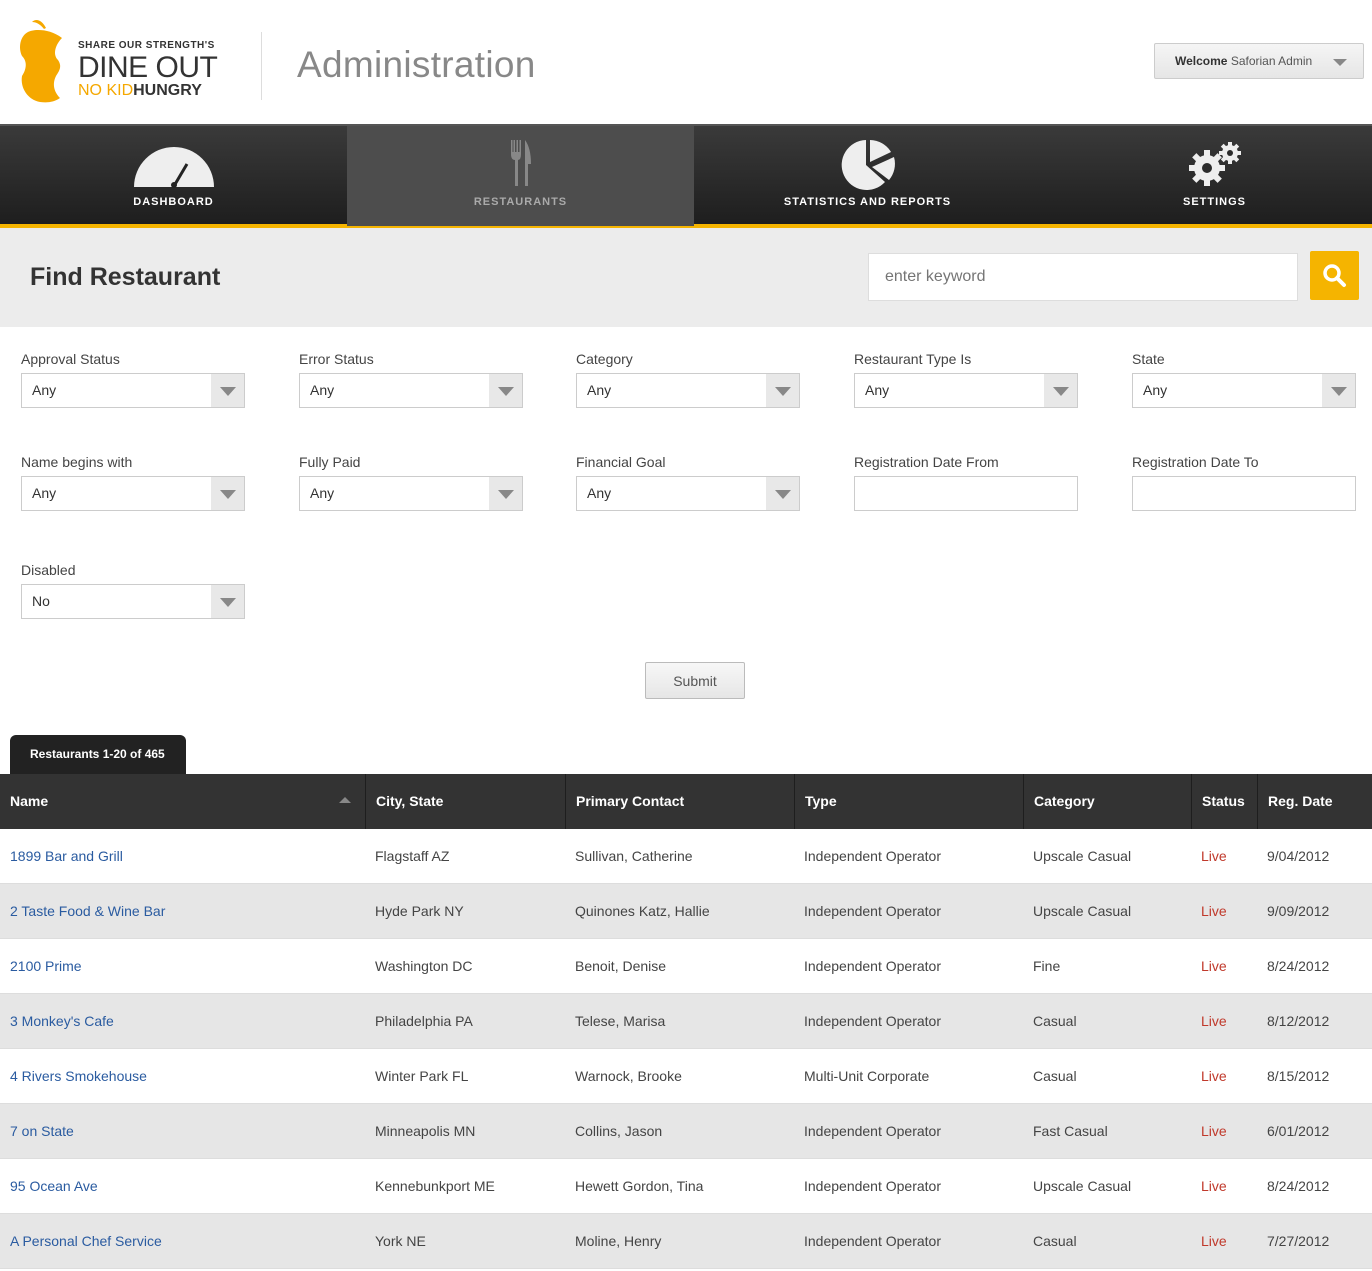 This screenshot has height=1271, width=1372. Describe the element at coordinates (688, 390) in the screenshot. I see `category-select: Any` at that location.